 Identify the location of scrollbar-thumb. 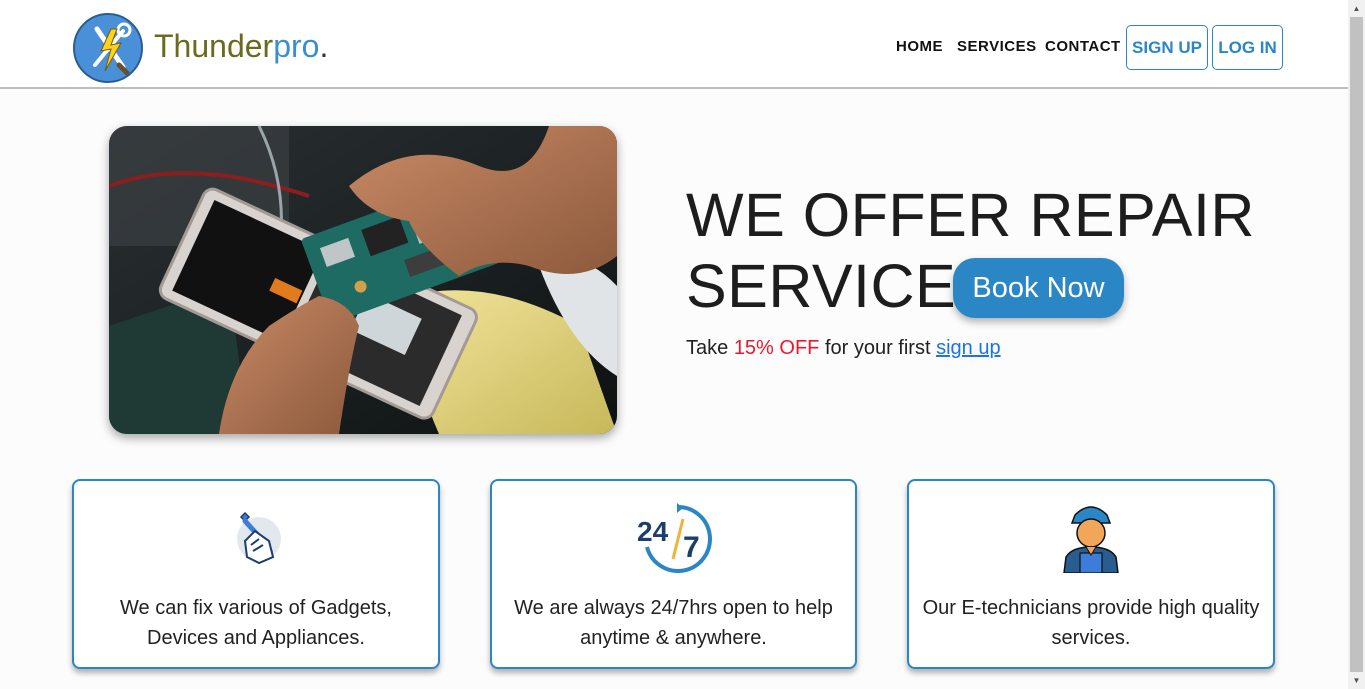
(1356, 344).